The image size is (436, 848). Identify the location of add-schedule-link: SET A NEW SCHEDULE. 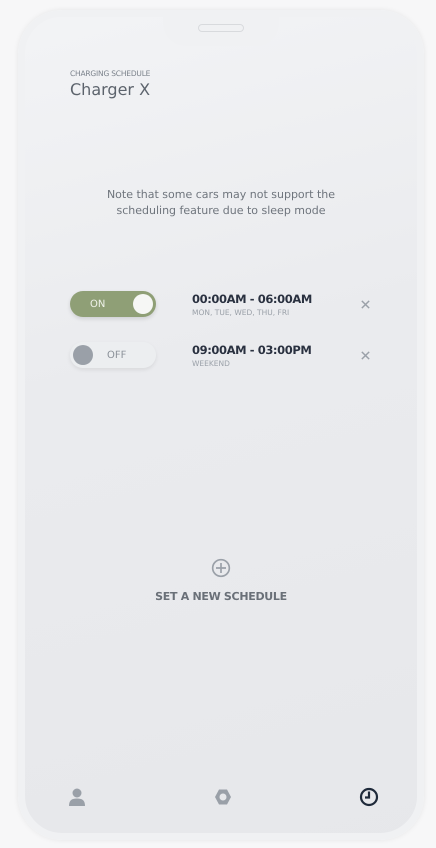
(221, 596).